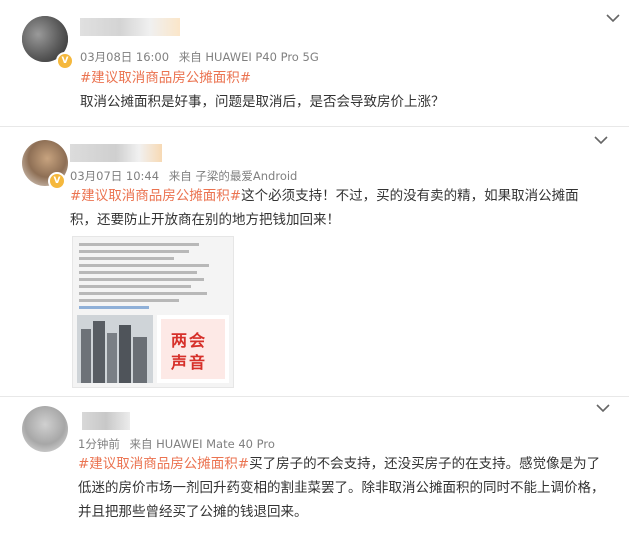 Image resolution: width=629 pixels, height=538 pixels. I want to click on post-time: 1分钟前, so click(99, 444).